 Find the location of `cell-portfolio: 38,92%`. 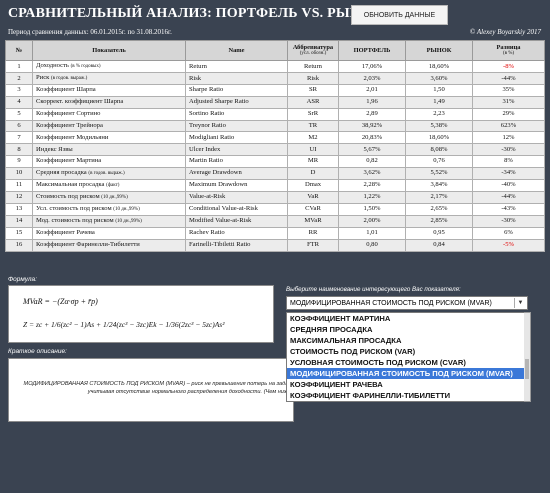

cell-portfolio: 38,92% is located at coordinates (372, 126).